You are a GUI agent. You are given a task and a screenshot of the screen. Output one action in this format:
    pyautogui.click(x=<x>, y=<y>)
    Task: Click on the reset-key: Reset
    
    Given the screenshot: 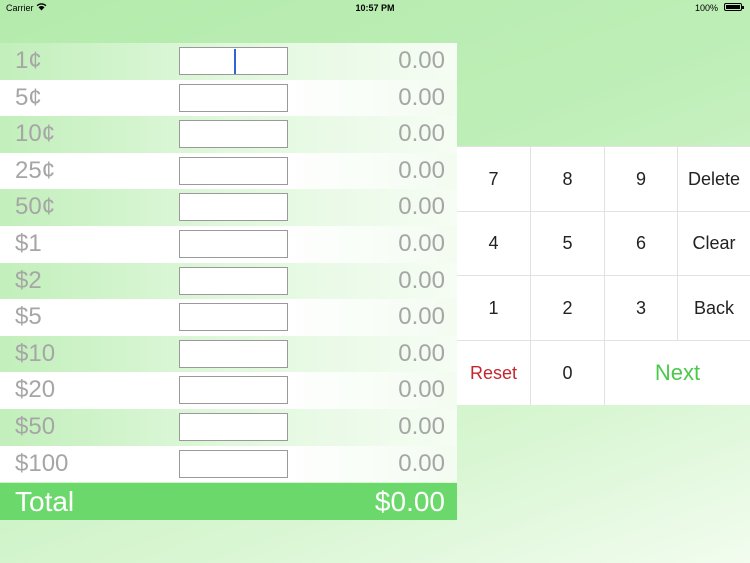 What is the action you would take?
    pyautogui.click(x=493, y=372)
    